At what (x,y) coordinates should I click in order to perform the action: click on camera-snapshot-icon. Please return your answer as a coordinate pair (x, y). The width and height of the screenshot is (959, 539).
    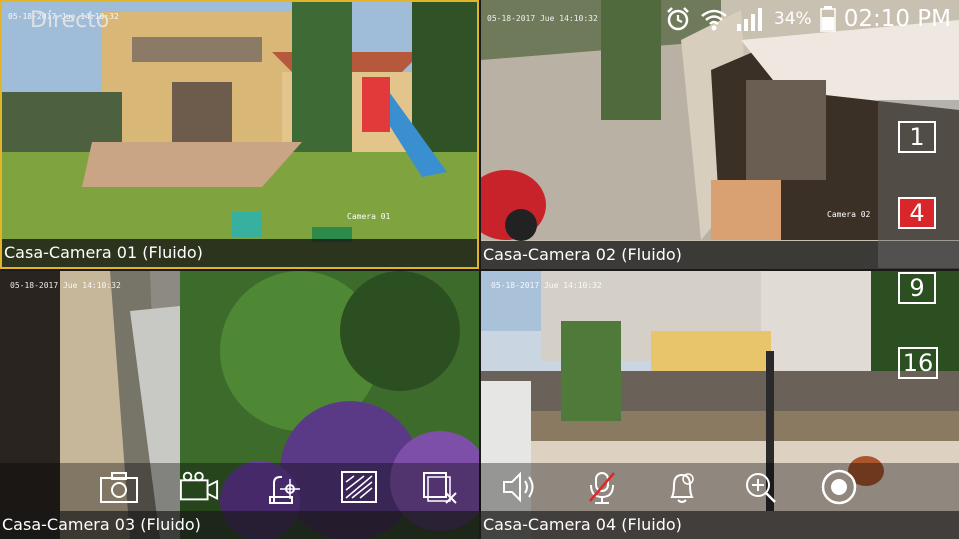
    Looking at the image, I should click on (119, 487).